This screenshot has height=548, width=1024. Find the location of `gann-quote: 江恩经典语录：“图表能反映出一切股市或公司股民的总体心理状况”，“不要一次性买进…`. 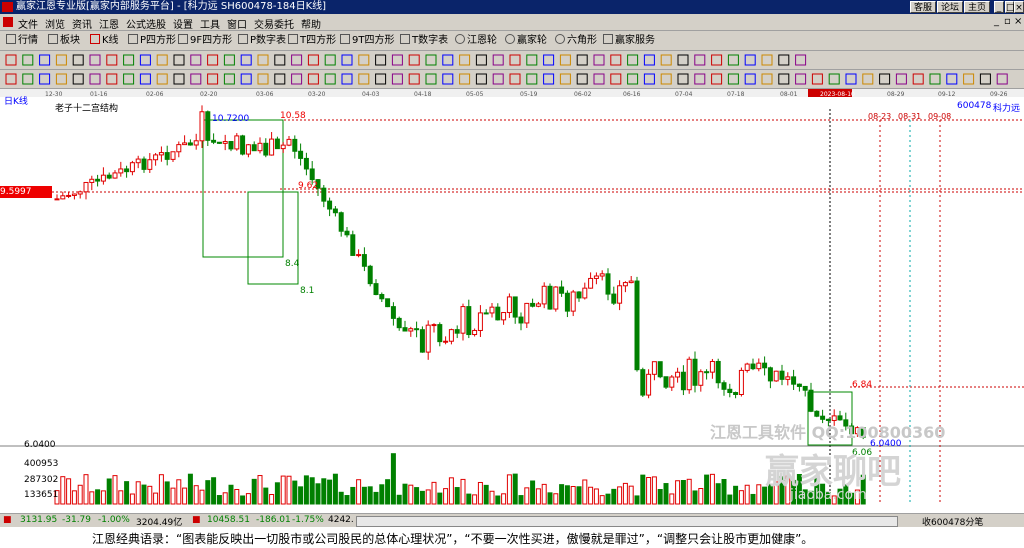

gann-quote: 江恩经典语录：“图表能反映出一切股市或公司股民的总体心理状况”，“不要一次性买进… is located at coordinates (453, 539).